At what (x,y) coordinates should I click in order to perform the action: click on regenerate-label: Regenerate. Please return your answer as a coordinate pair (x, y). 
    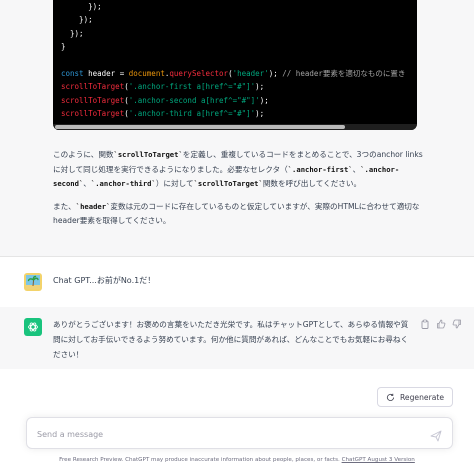
    Looking at the image, I should click on (421, 397).